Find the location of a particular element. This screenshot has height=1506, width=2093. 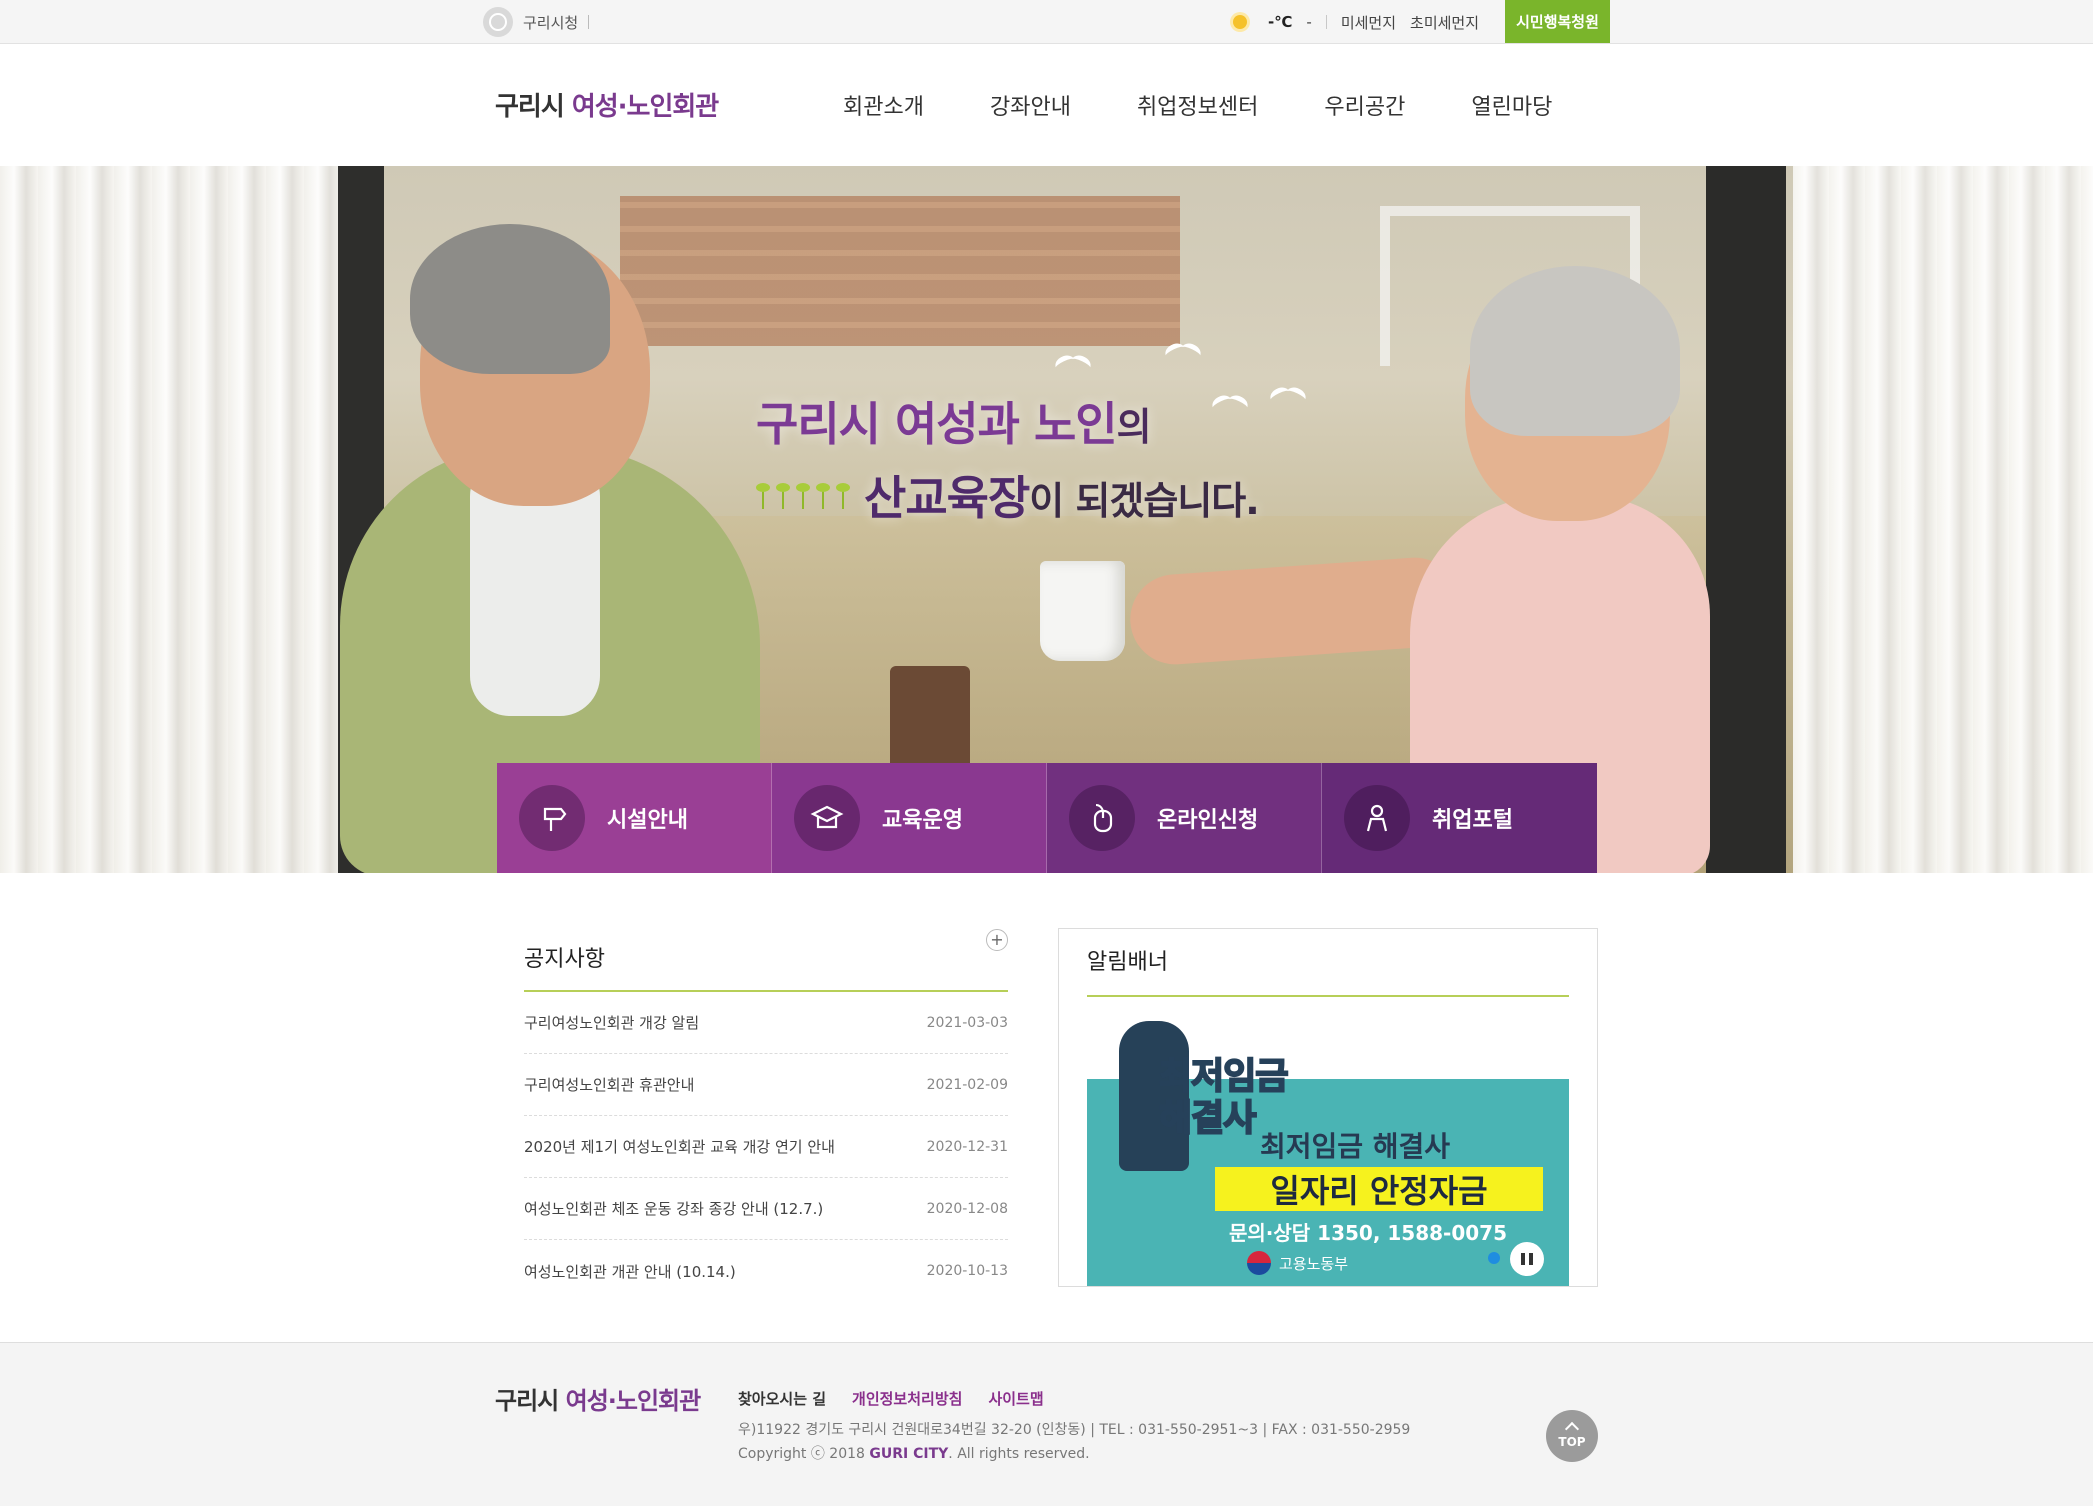

headline-line-1: 구리시 여성과 노인의 is located at coordinates (1076, 421).